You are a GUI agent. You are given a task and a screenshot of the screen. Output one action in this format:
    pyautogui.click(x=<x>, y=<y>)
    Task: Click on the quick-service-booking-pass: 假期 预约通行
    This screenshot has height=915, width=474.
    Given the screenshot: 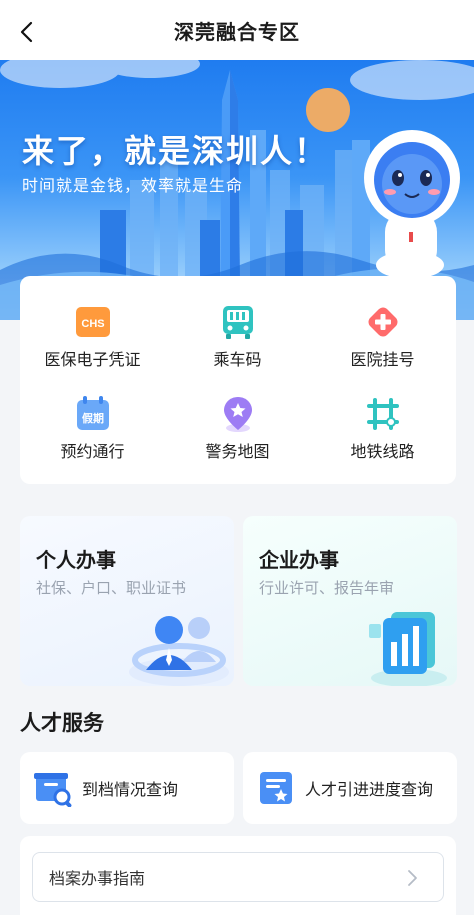 What is the action you would take?
    pyautogui.click(x=92, y=416)
    